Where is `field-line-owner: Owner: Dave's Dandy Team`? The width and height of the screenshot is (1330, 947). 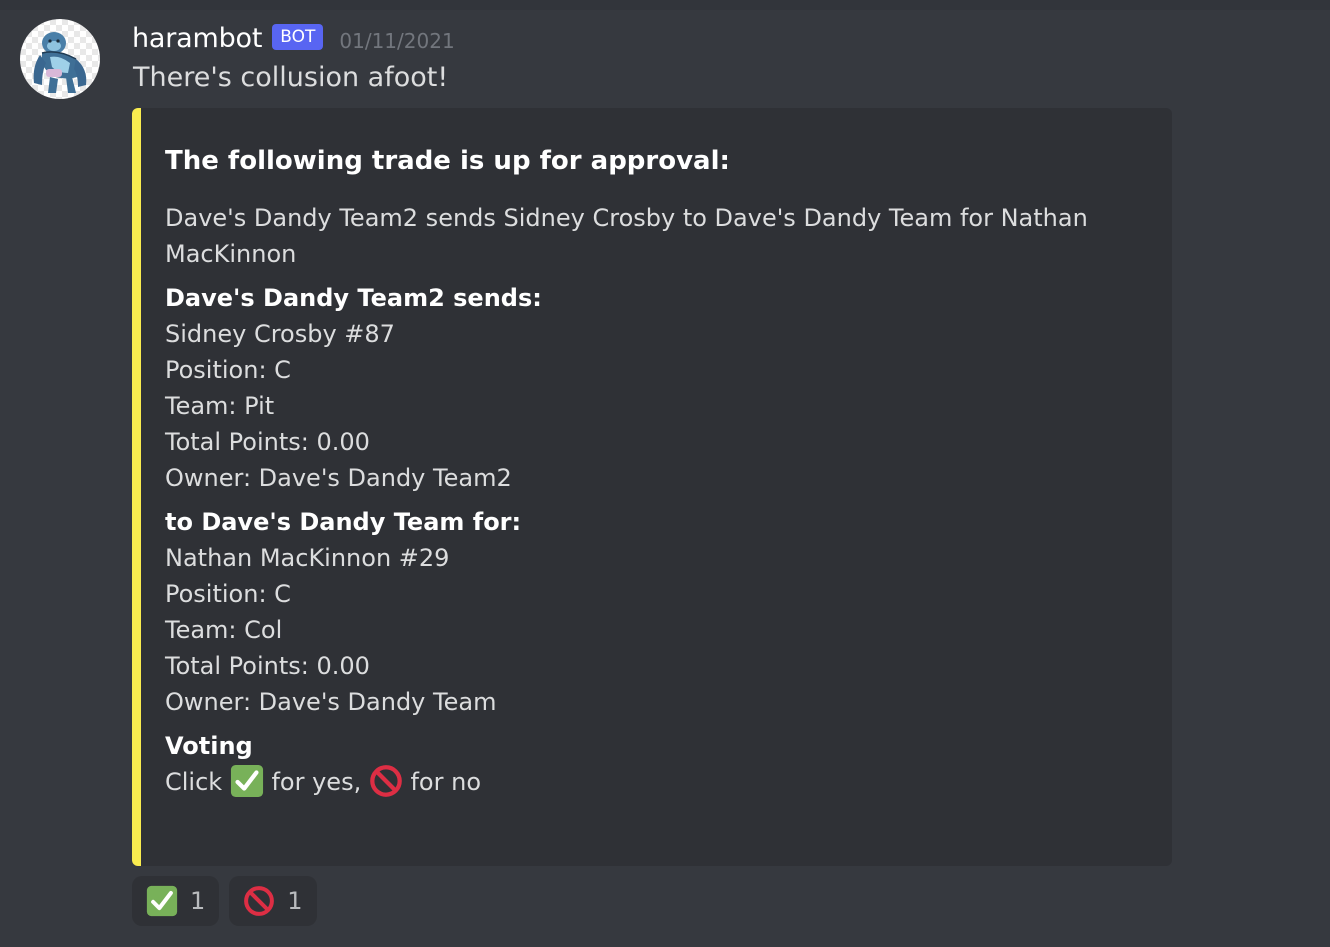 field-line-owner: Owner: Dave's Dandy Team is located at coordinates (331, 702).